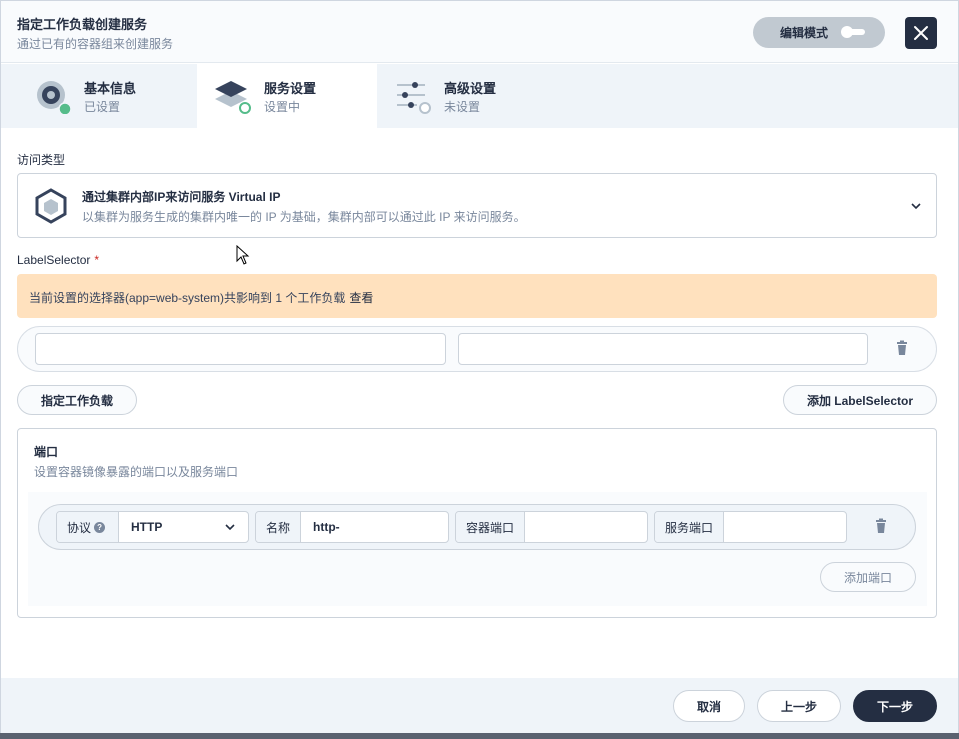 The height and width of the screenshot is (739, 959). I want to click on protocol-value-wrap: HTTP, so click(183, 527).